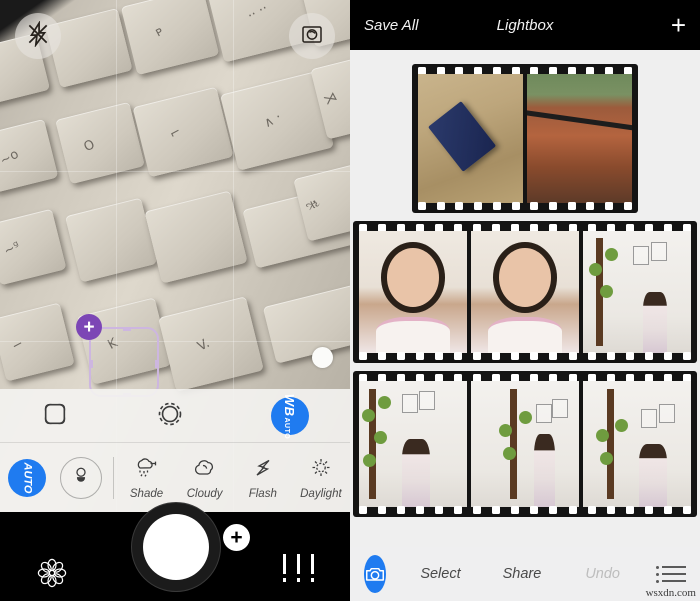 The height and width of the screenshot is (601, 700). Describe the element at coordinates (263, 470) in the screenshot. I see `flash-bolt-icon` at that location.